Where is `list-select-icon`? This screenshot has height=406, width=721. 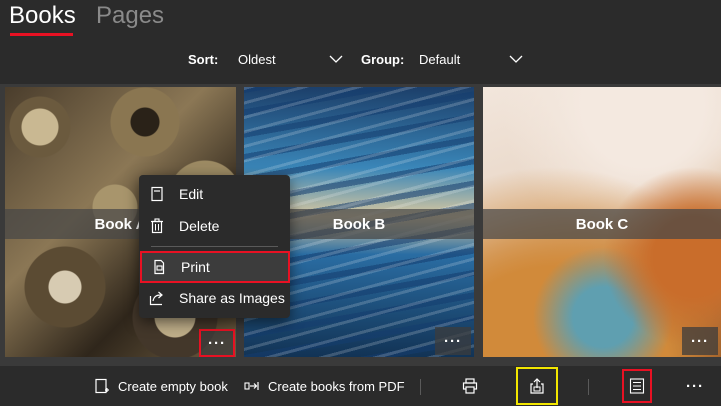 list-select-icon is located at coordinates (637, 386).